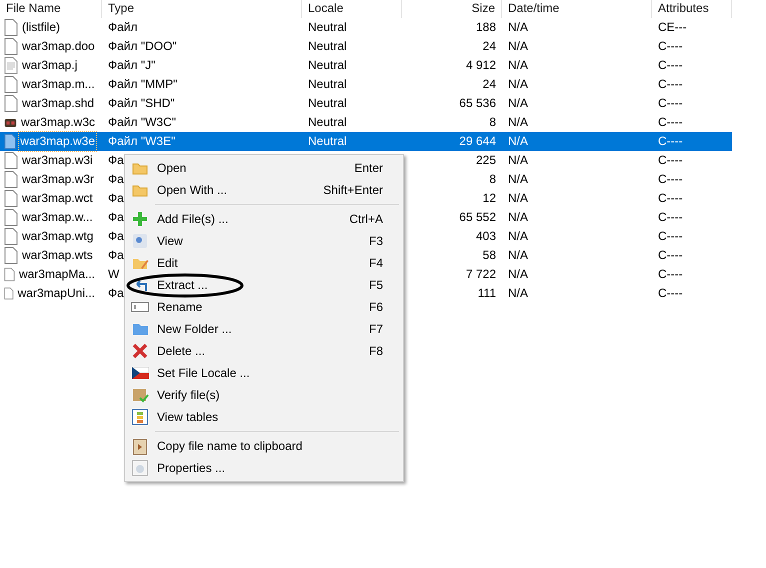 The width and height of the screenshot is (766, 568). Describe the element at coordinates (51, 122) in the screenshot. I see `file-name-cell: war3map.w3c` at that location.